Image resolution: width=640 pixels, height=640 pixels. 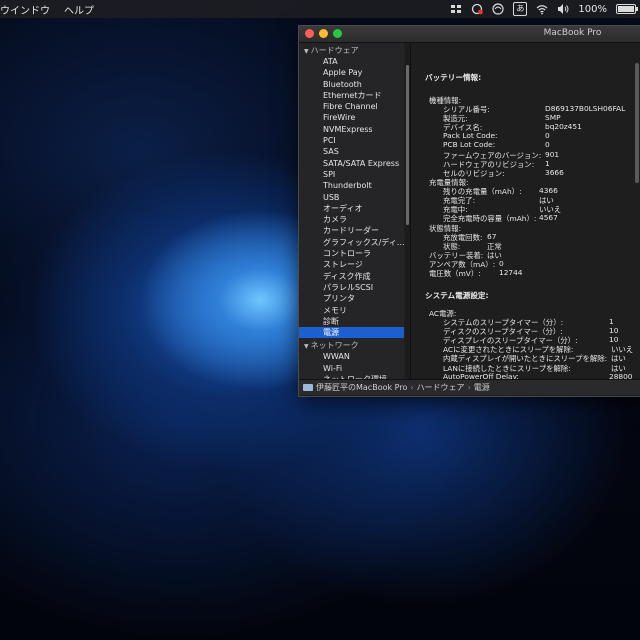 What do you see at coordinates (351, 230) in the screenshot?
I see `sidebar-item: カードリーダー` at bounding box center [351, 230].